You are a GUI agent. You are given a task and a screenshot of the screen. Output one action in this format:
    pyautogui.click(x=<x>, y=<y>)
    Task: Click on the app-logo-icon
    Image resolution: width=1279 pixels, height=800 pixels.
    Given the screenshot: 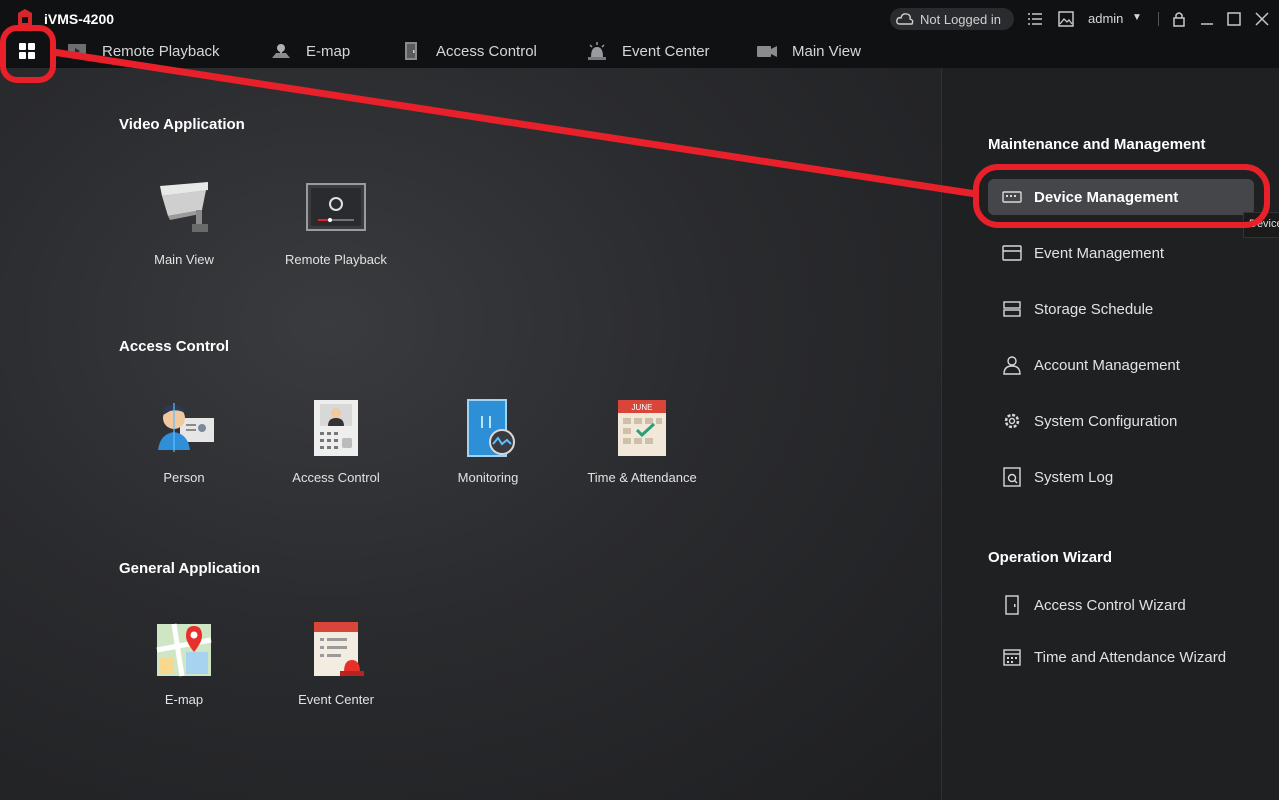 What is the action you would take?
    pyautogui.click(x=25, y=18)
    